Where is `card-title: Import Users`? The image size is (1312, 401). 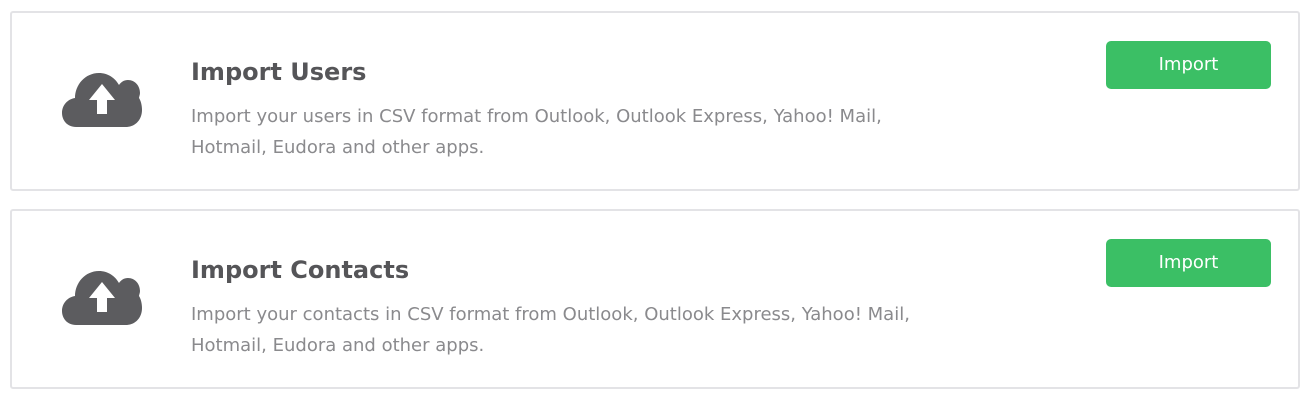 card-title: Import Users is located at coordinates (279, 72).